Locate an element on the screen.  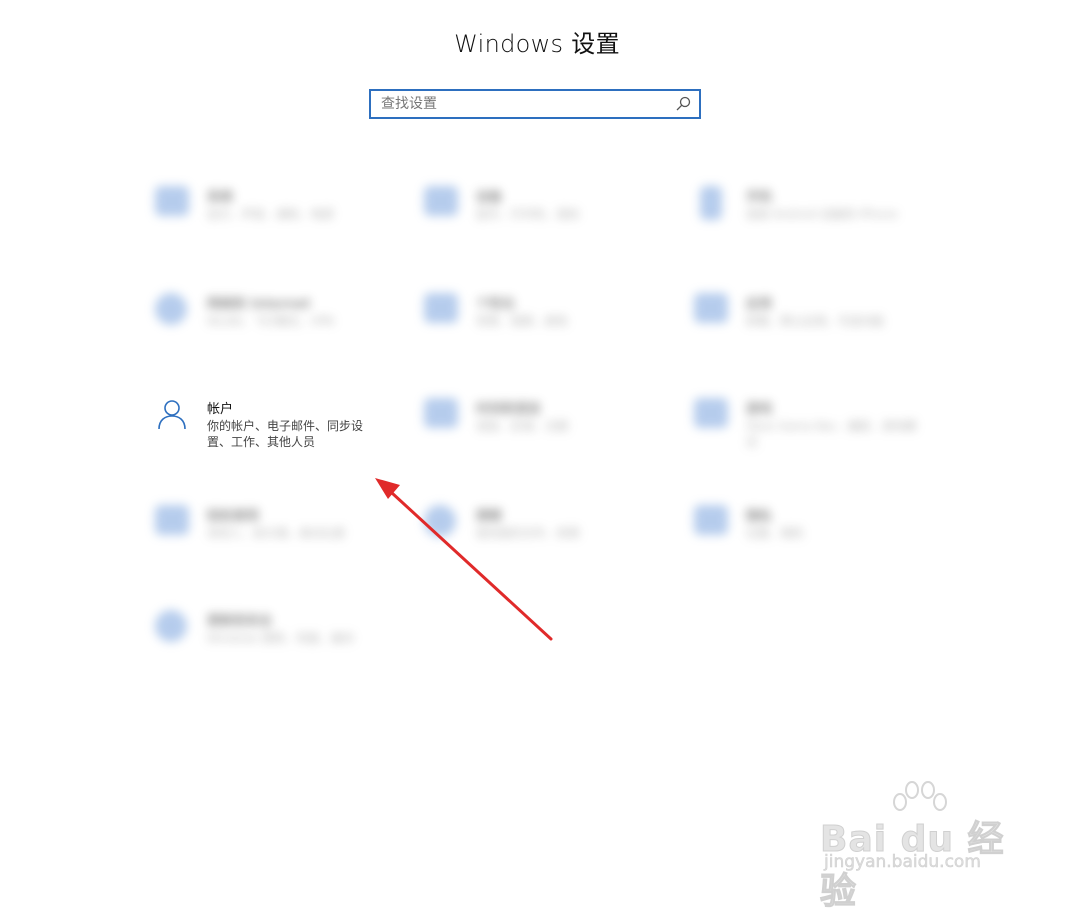
baidu-watermark: Bai du 经验 jingyan.baidu.com is located at coordinates (920, 846).